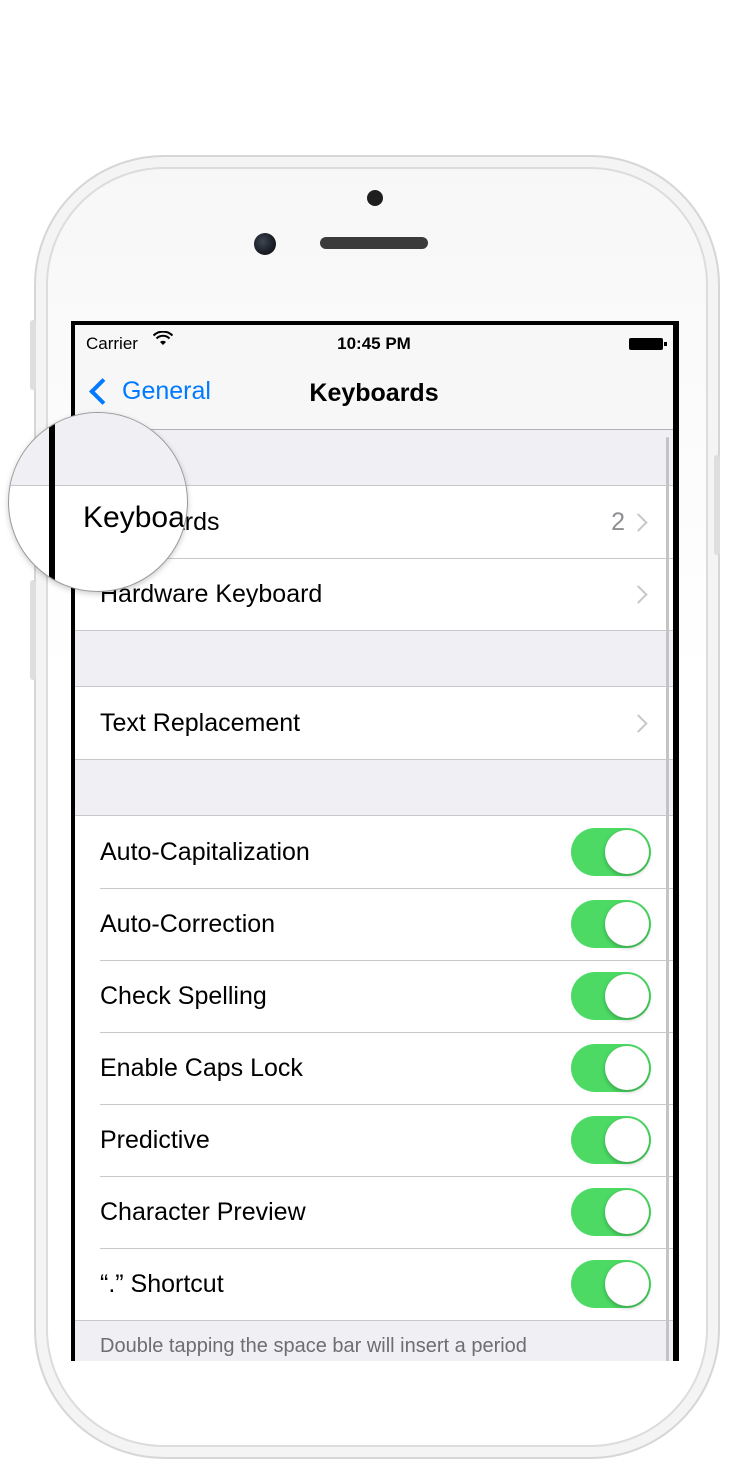 This screenshot has height=1459, width=750. I want to click on earpiece-speaker, so click(374, 243).